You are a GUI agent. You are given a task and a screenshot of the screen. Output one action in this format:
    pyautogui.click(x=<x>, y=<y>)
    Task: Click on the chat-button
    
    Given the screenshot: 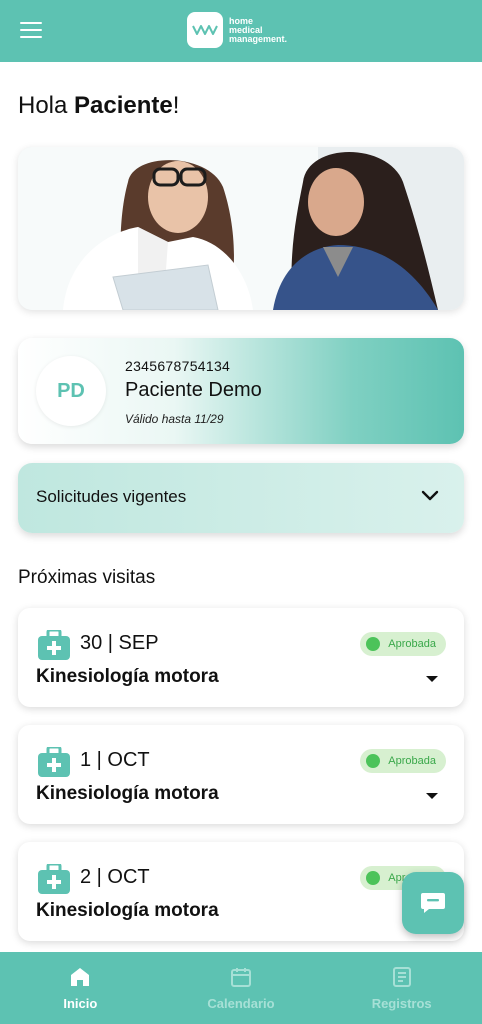 What is the action you would take?
    pyautogui.click(x=433, y=903)
    